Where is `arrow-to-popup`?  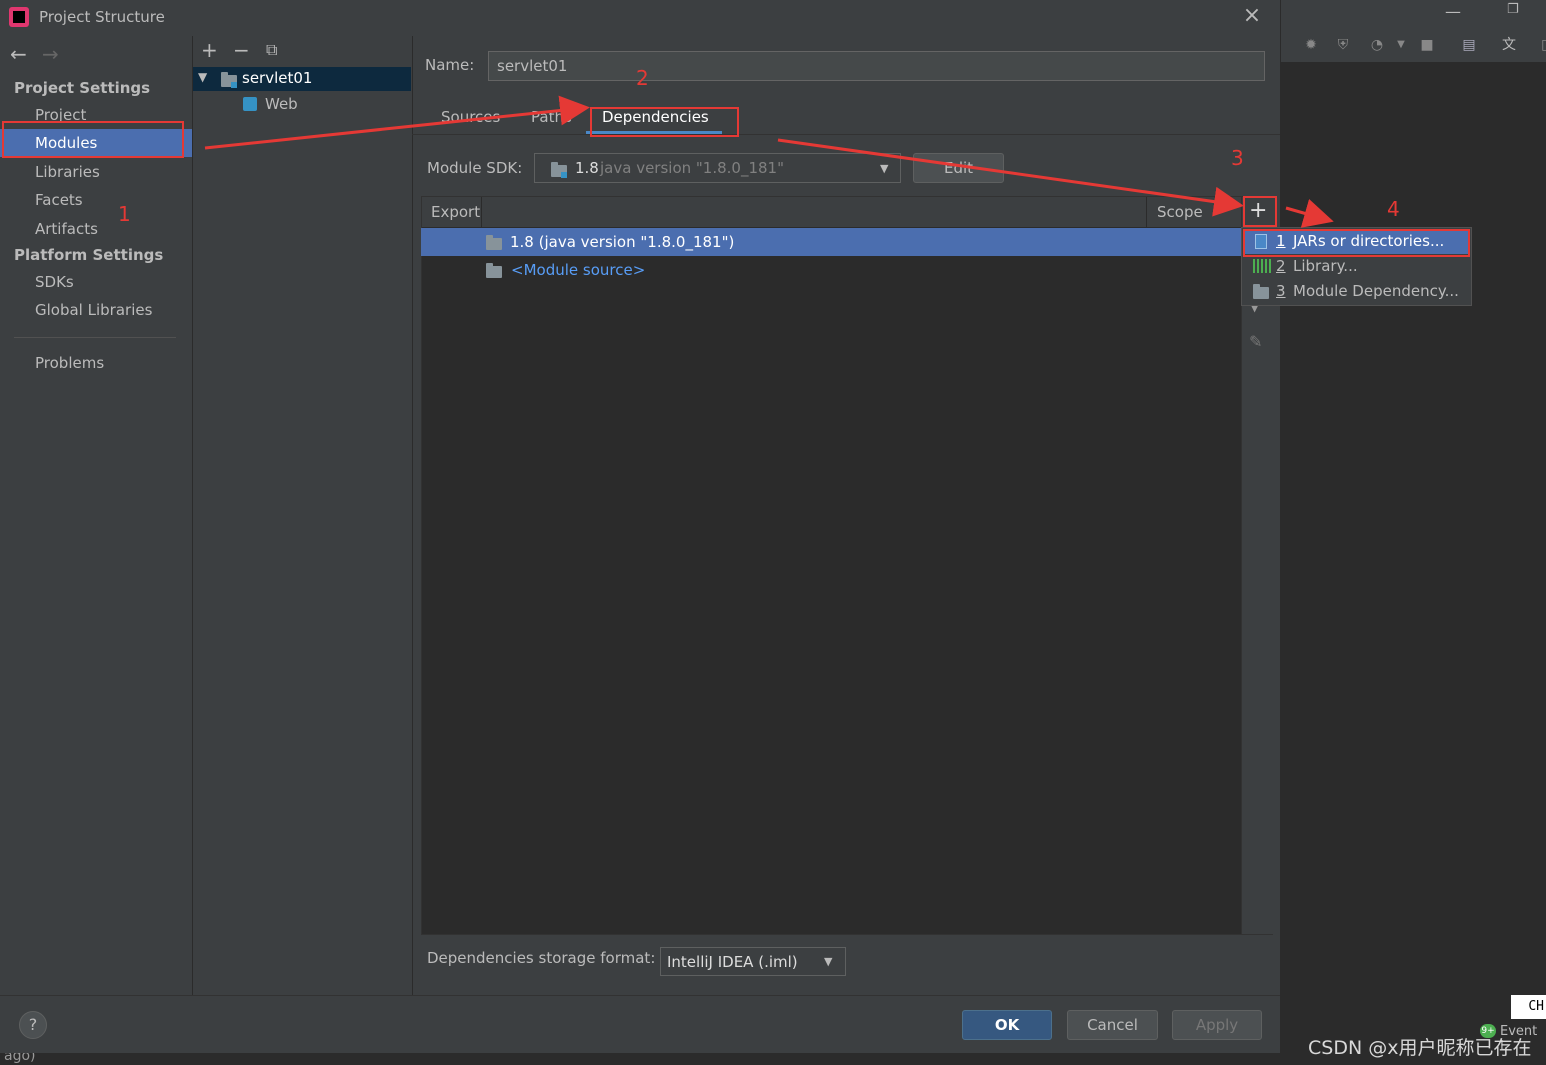
arrow-to-popup is located at coordinates (1309, 213).